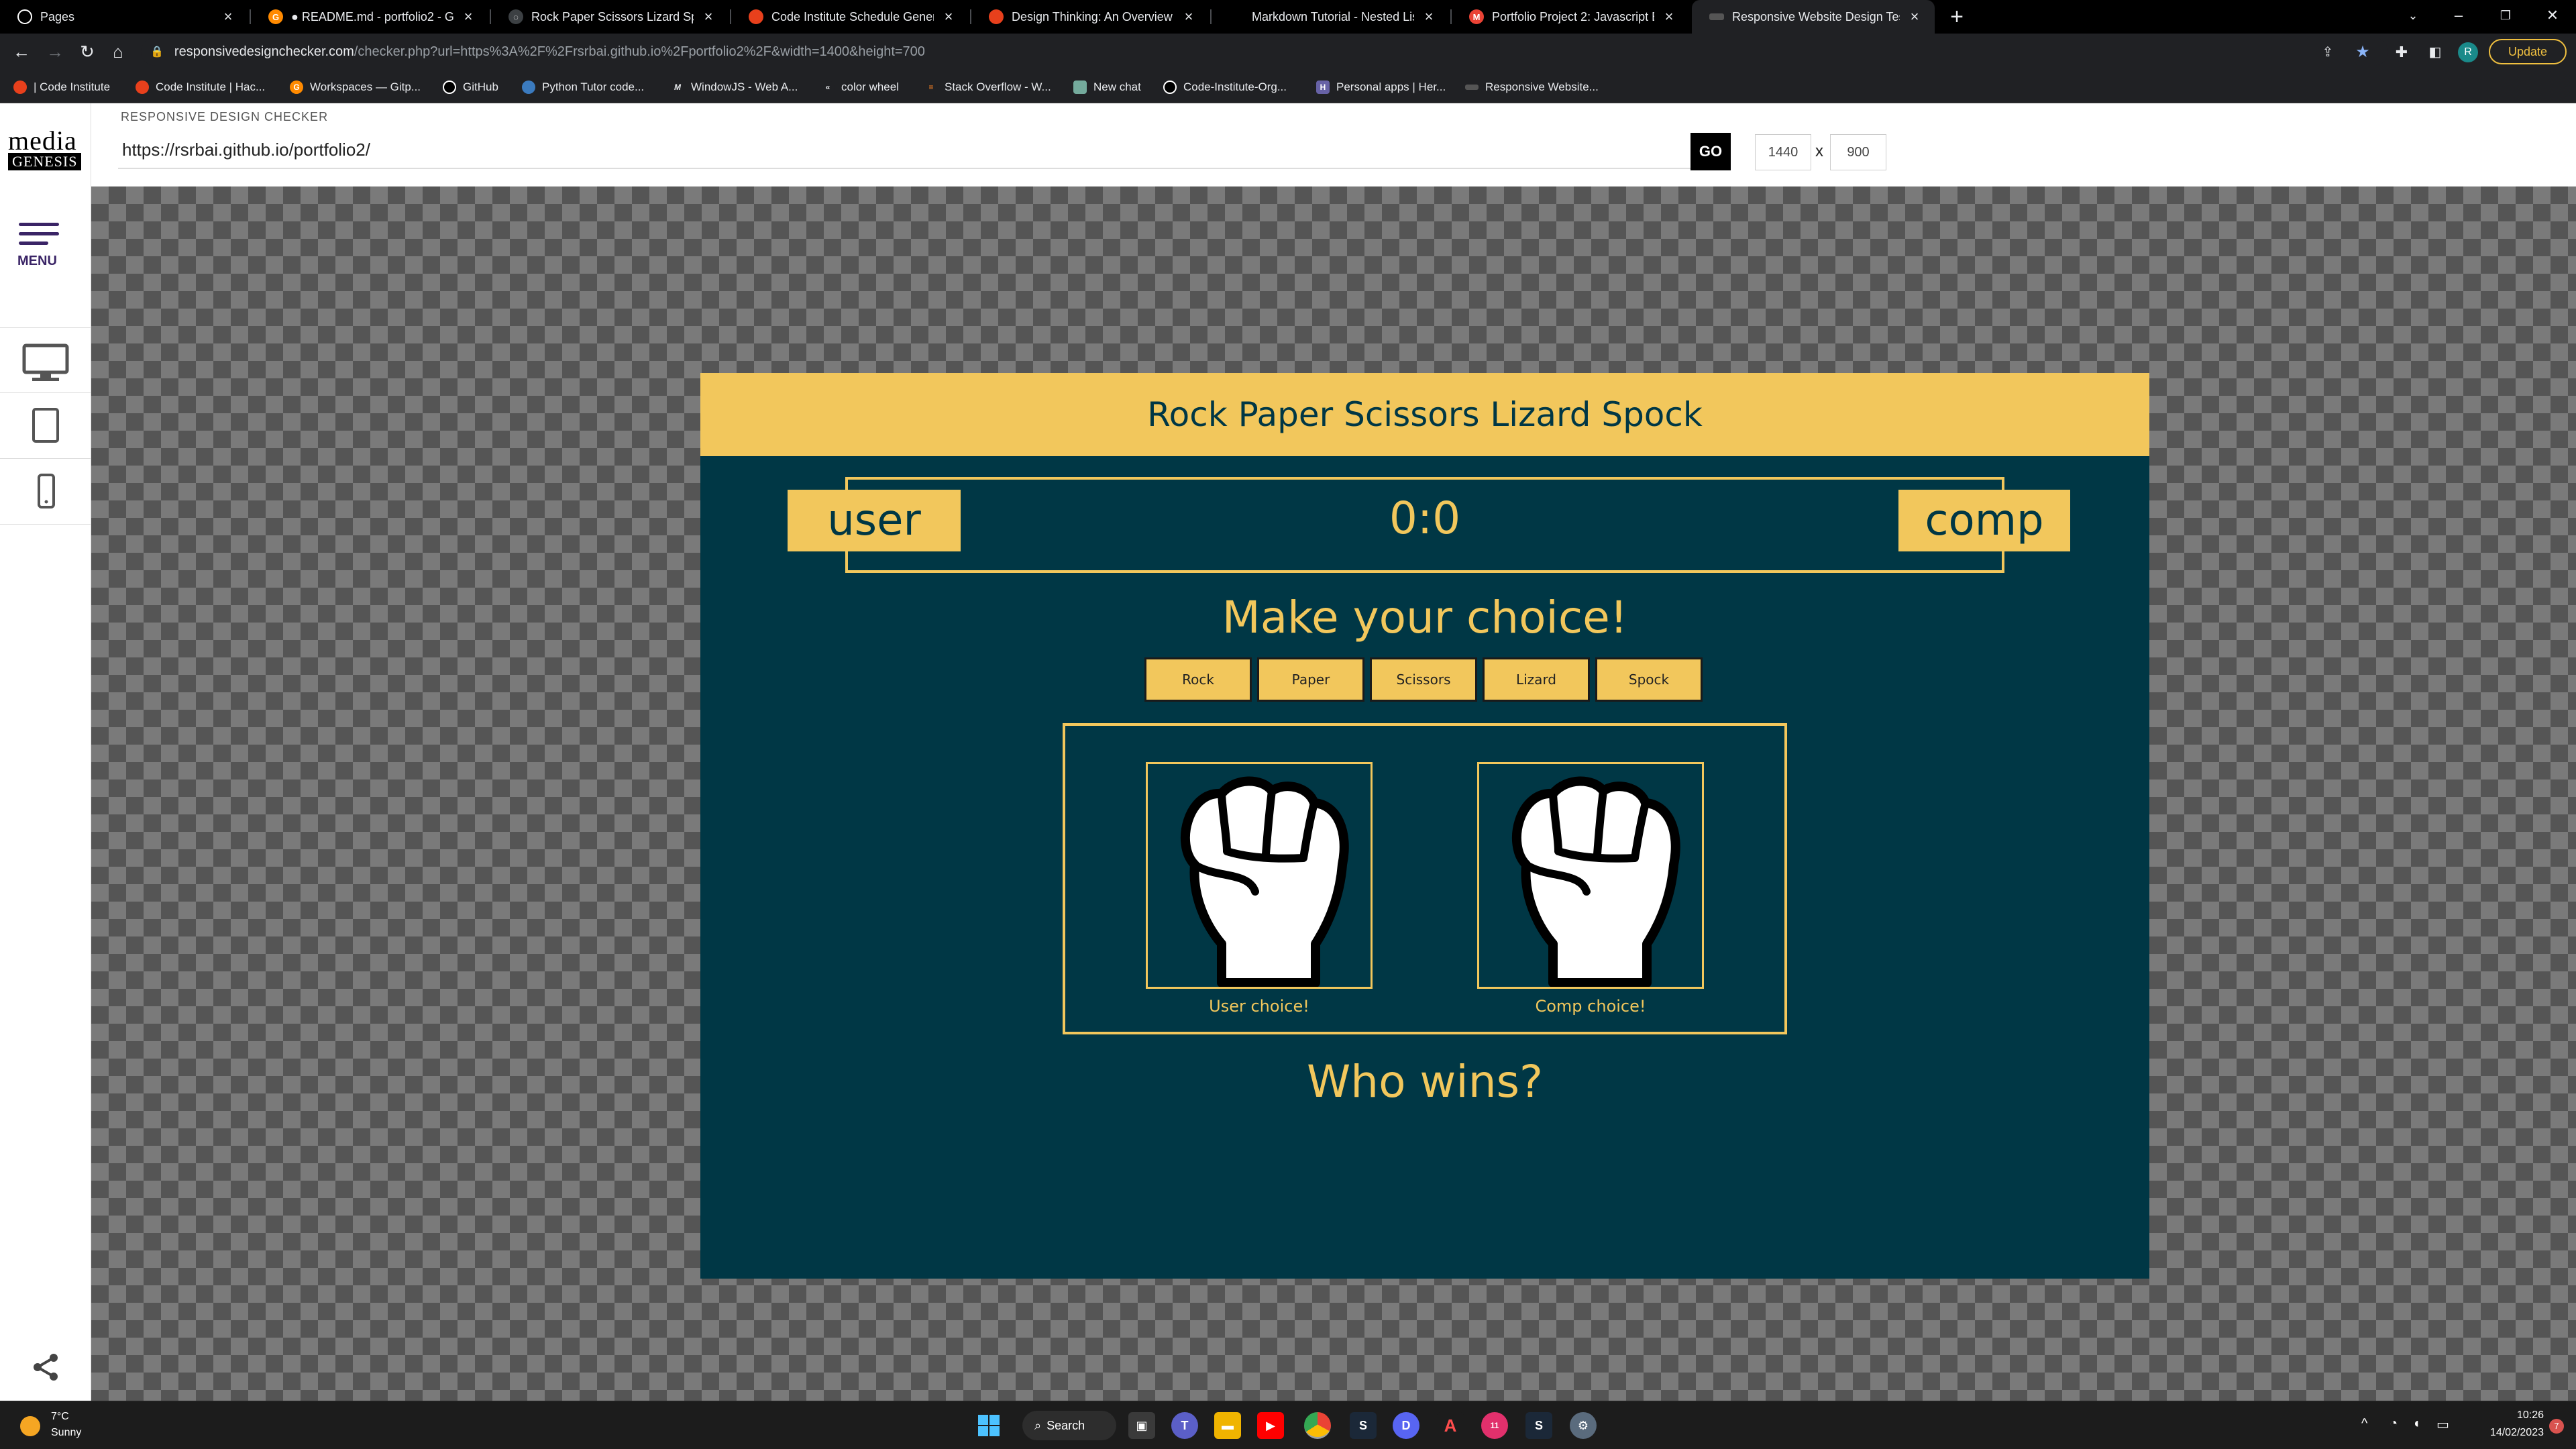 Image resolution: width=2576 pixels, height=1449 pixels. Describe the element at coordinates (1107, 87) in the screenshot. I see `bookmark-new-chat: New chat` at that location.